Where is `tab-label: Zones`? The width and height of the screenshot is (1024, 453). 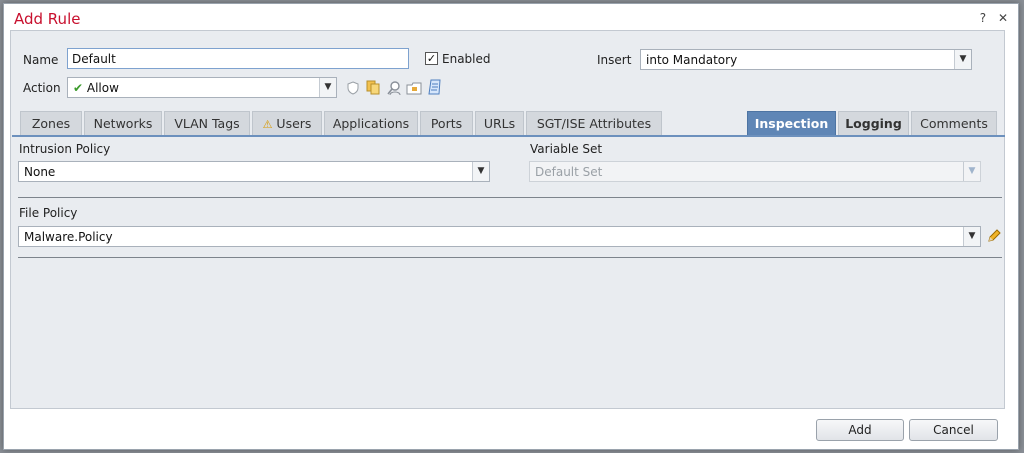 tab-label: Zones is located at coordinates (51, 123).